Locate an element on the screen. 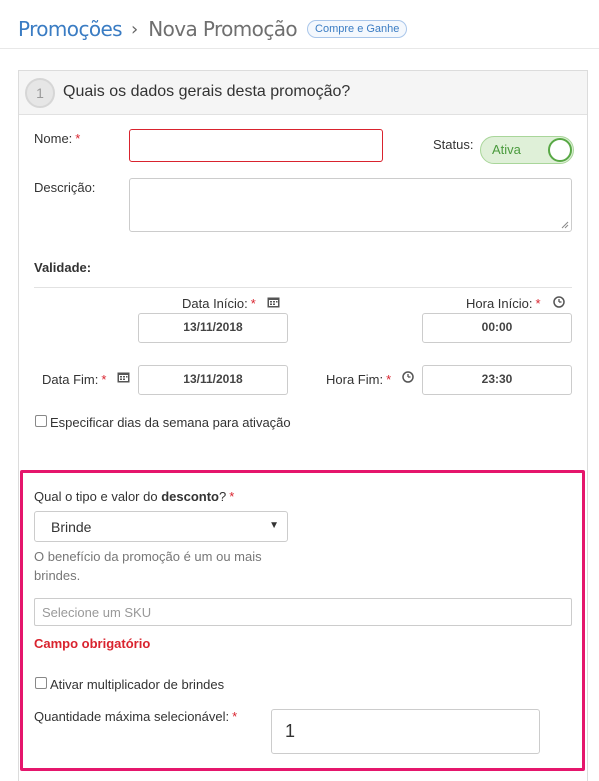 This screenshot has height=781, width=599. name-label: Nome: * is located at coordinates (57, 138).